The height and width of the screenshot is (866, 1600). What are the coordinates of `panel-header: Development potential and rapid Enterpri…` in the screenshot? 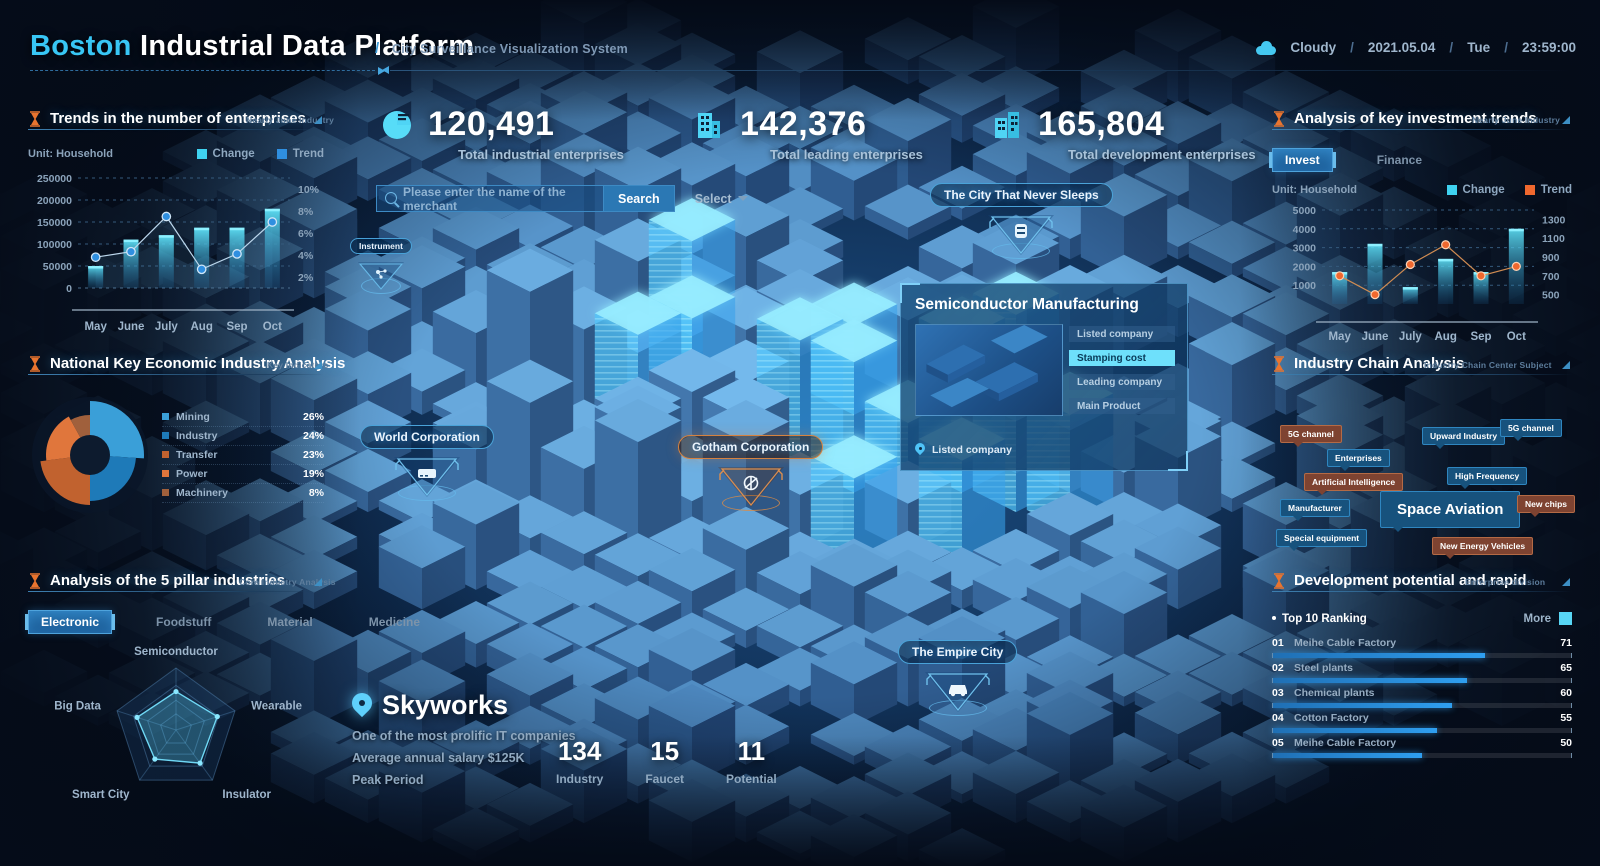 It's located at (1422, 583).